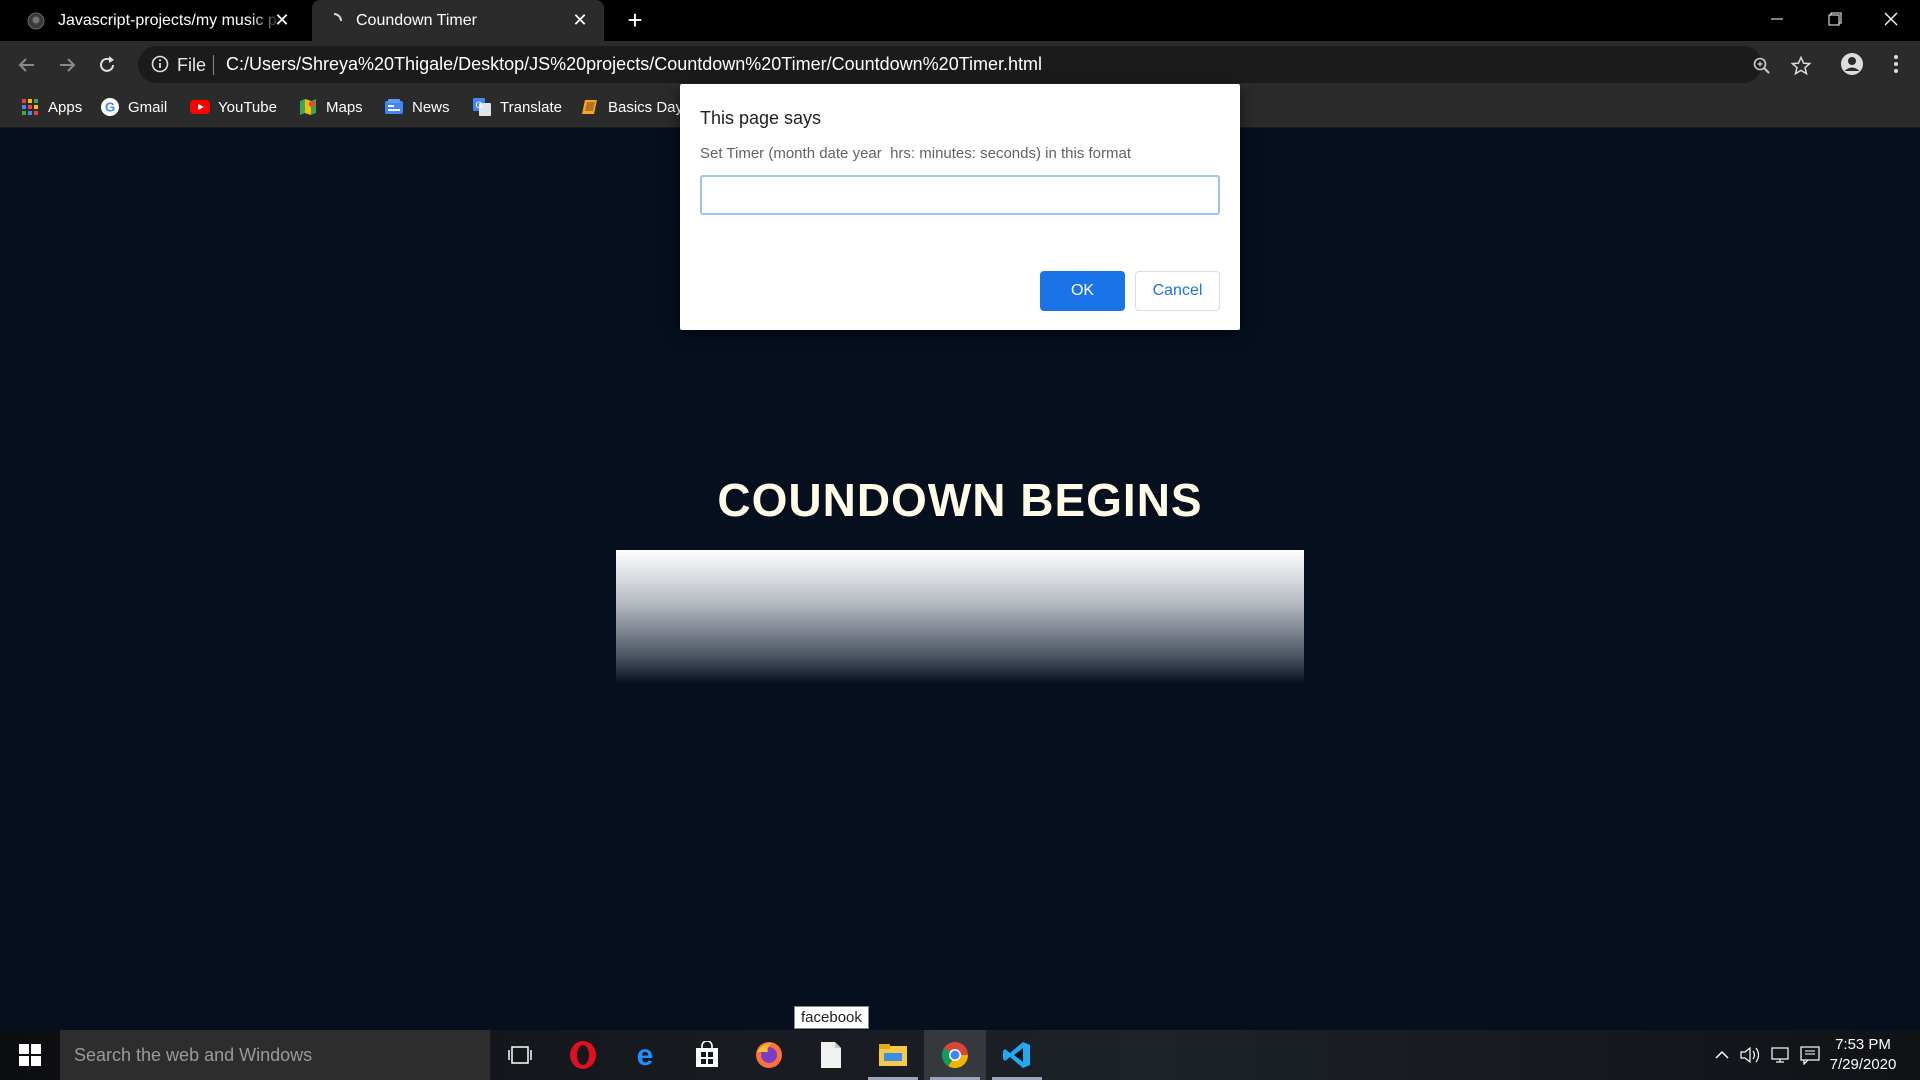  I want to click on zoom-icon, so click(1762, 66).